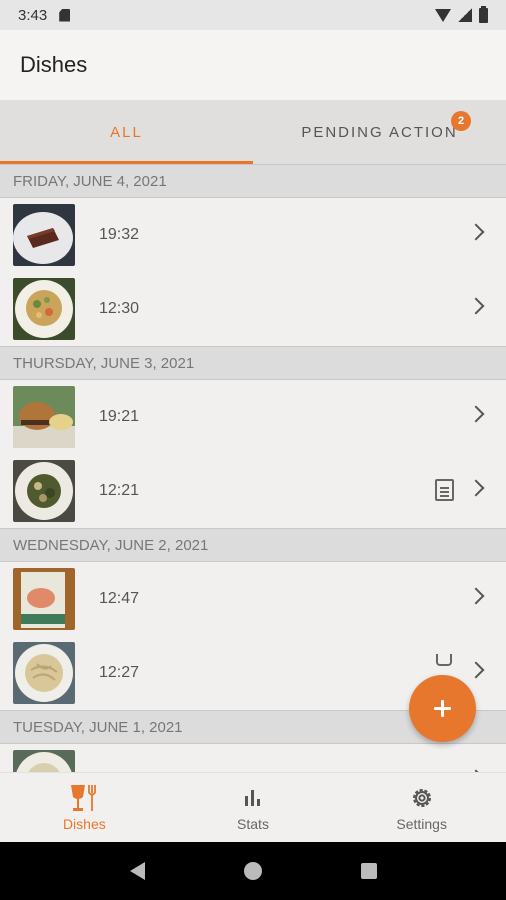 Image resolution: width=506 pixels, height=900 pixels. Describe the element at coordinates (54, 64) in the screenshot. I see `page-title: Dishes` at that location.